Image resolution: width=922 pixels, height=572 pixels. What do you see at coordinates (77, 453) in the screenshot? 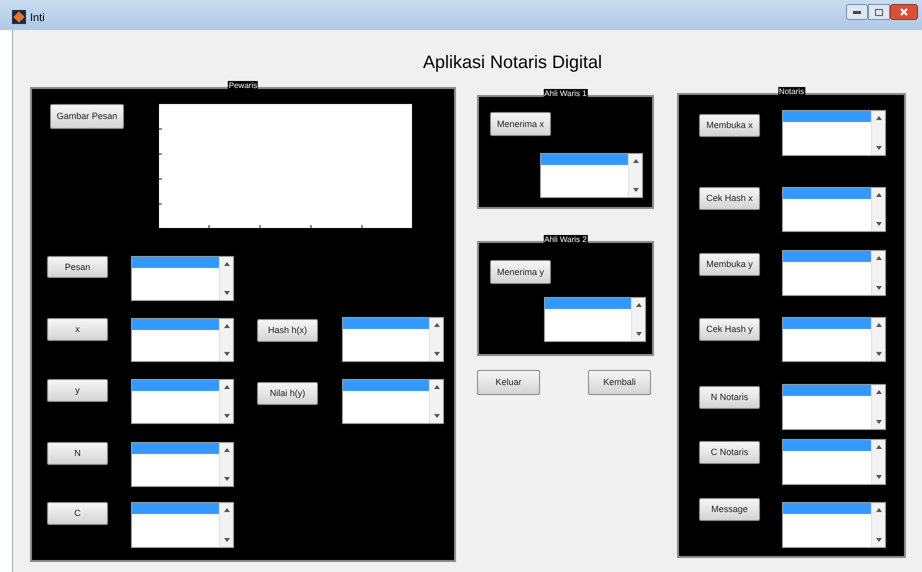
I see `push-button: N` at bounding box center [77, 453].